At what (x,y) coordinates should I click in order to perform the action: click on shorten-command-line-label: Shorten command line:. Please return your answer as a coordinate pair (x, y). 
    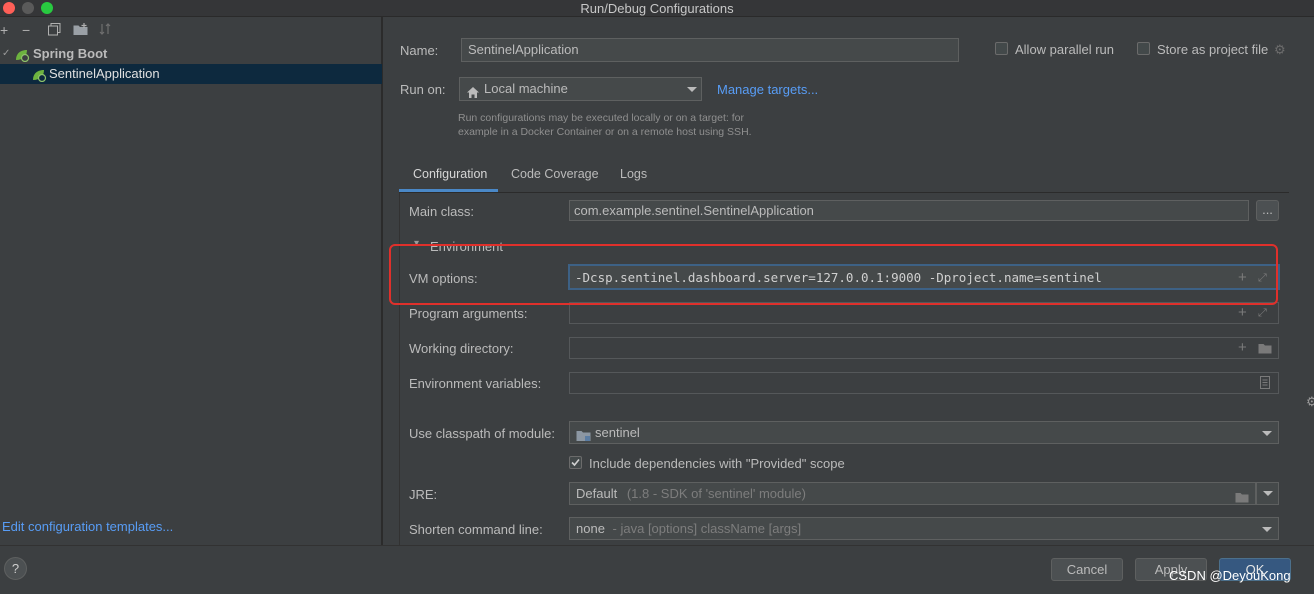
    Looking at the image, I should click on (476, 529).